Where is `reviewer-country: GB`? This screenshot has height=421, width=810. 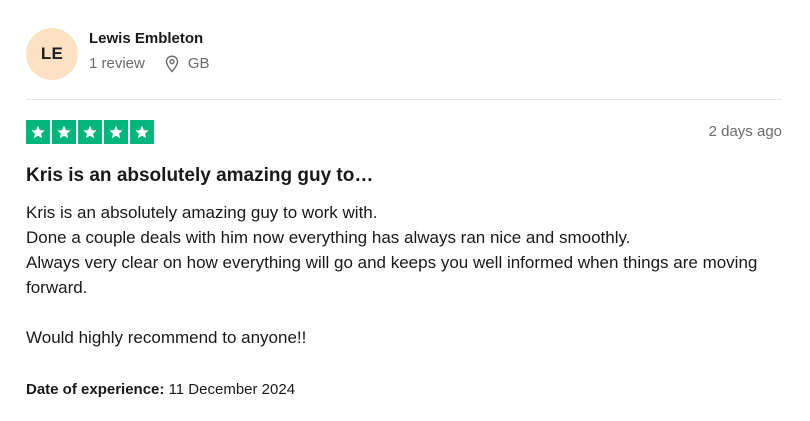 reviewer-country: GB is located at coordinates (198, 63).